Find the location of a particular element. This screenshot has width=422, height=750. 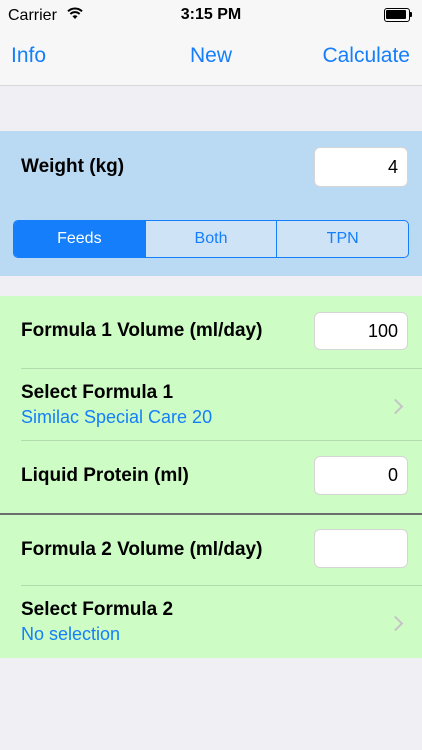

formula2-volume-label: Formula 2 Volume (ml/day) is located at coordinates (142, 549).